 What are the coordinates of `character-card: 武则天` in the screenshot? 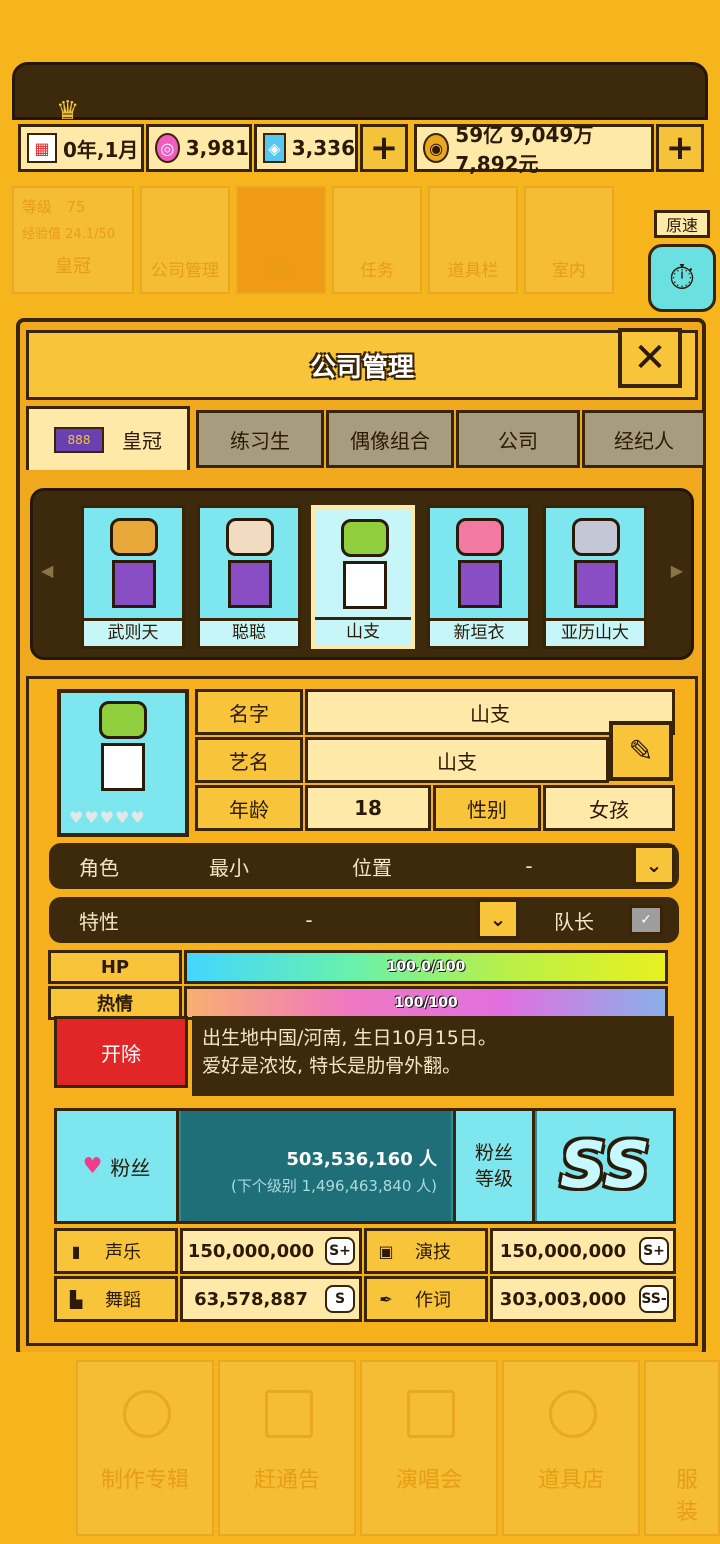 It's located at (133, 577).